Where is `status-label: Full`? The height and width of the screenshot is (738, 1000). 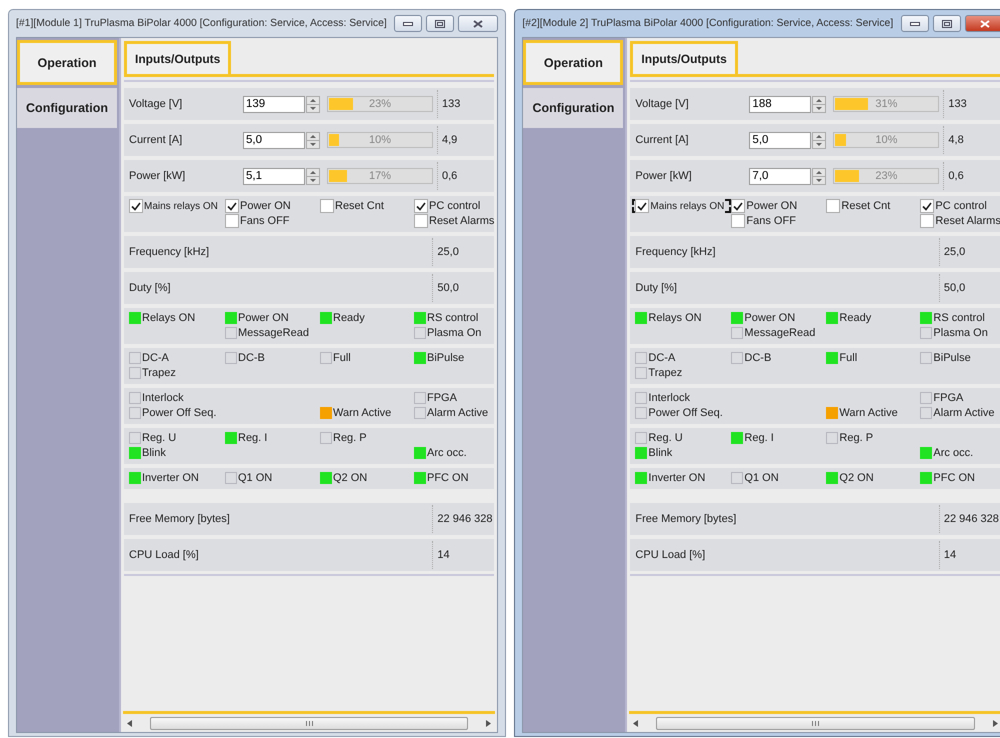 status-label: Full is located at coordinates (342, 358).